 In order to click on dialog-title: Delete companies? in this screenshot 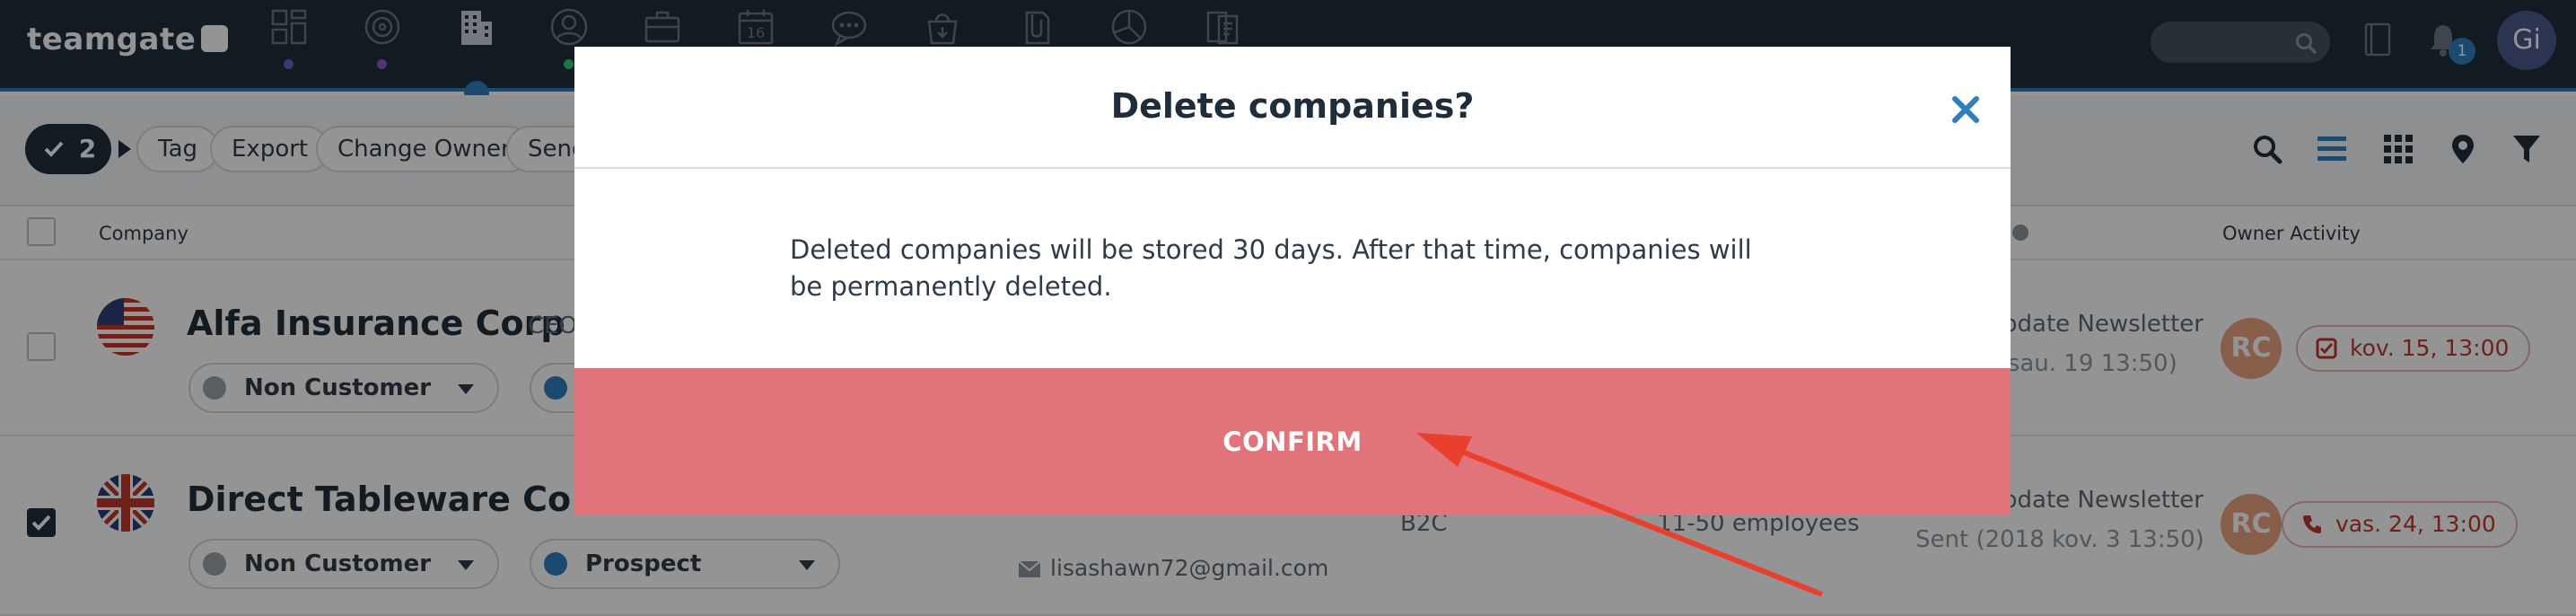, I will do `click(1292, 106)`.